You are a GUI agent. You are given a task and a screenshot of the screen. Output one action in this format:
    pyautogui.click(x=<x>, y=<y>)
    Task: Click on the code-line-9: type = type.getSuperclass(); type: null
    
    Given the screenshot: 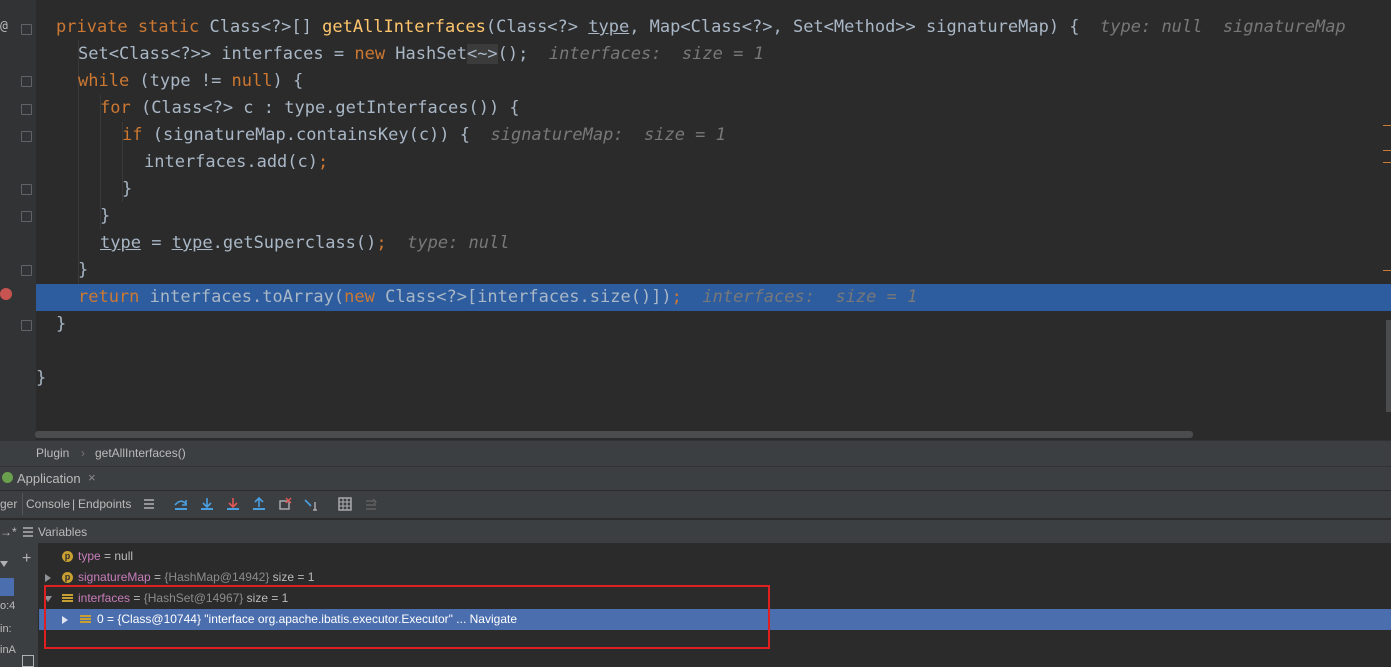 What is the action you would take?
    pyautogui.click(x=305, y=243)
    